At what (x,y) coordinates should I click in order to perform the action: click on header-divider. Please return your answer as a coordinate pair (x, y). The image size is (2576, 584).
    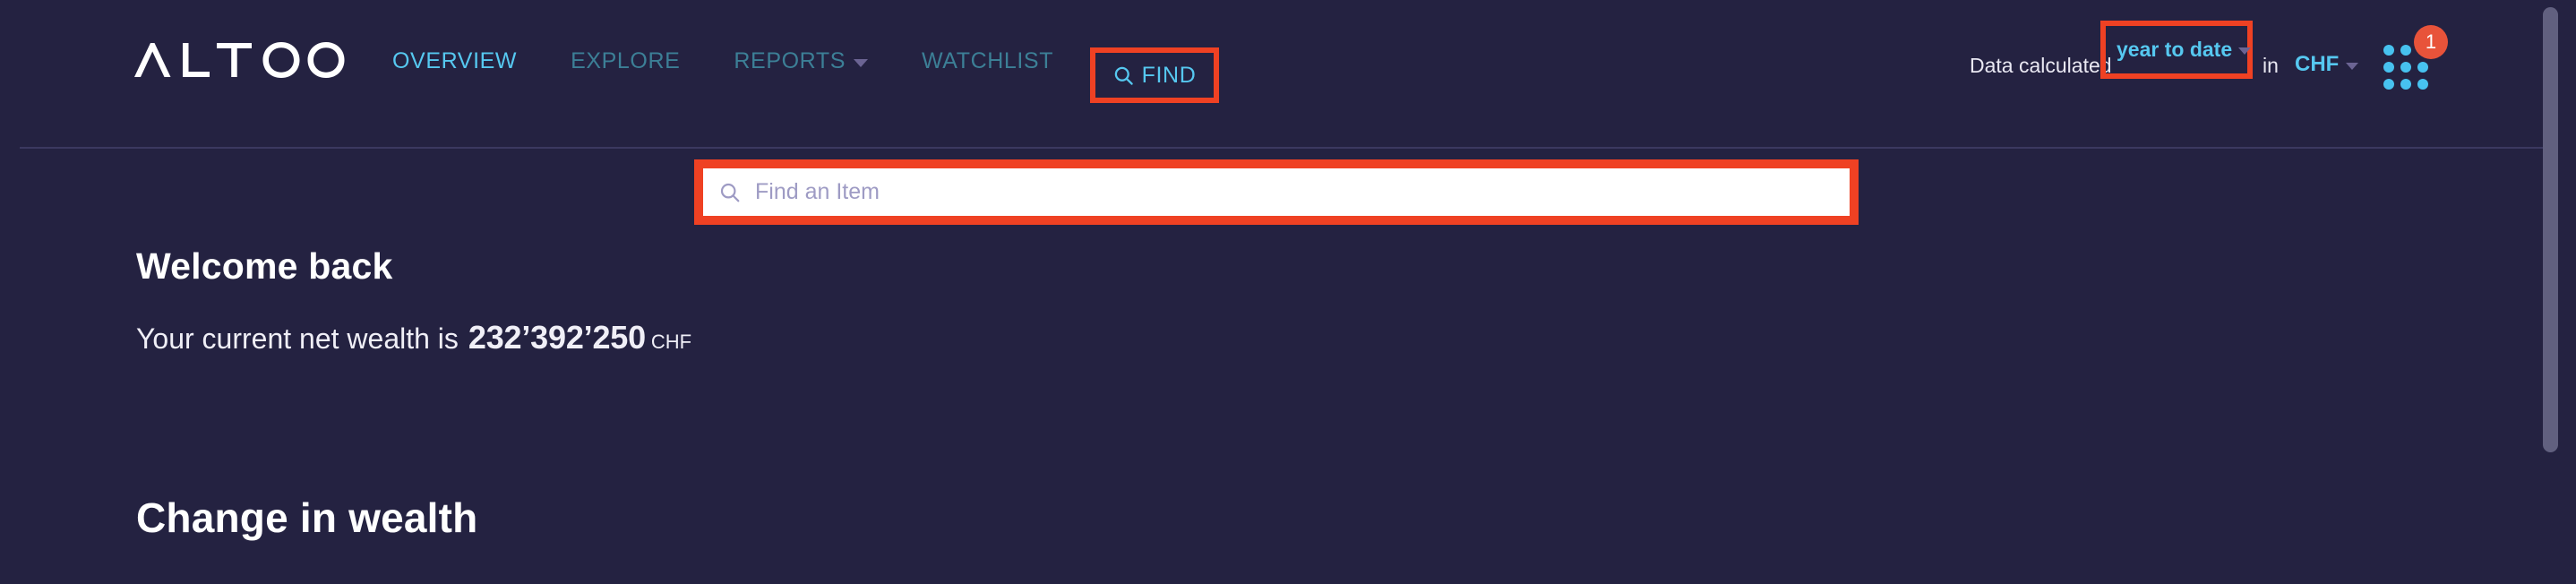
    Looking at the image, I should click on (1287, 148).